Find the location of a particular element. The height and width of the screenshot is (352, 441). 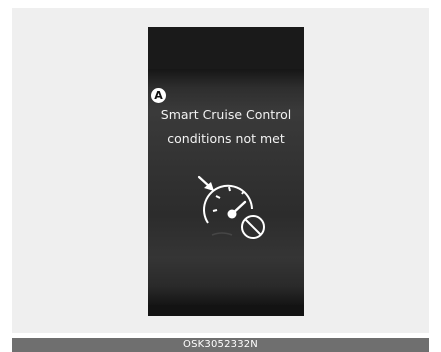

figure-code: OSK3052332N is located at coordinates (220, 344).